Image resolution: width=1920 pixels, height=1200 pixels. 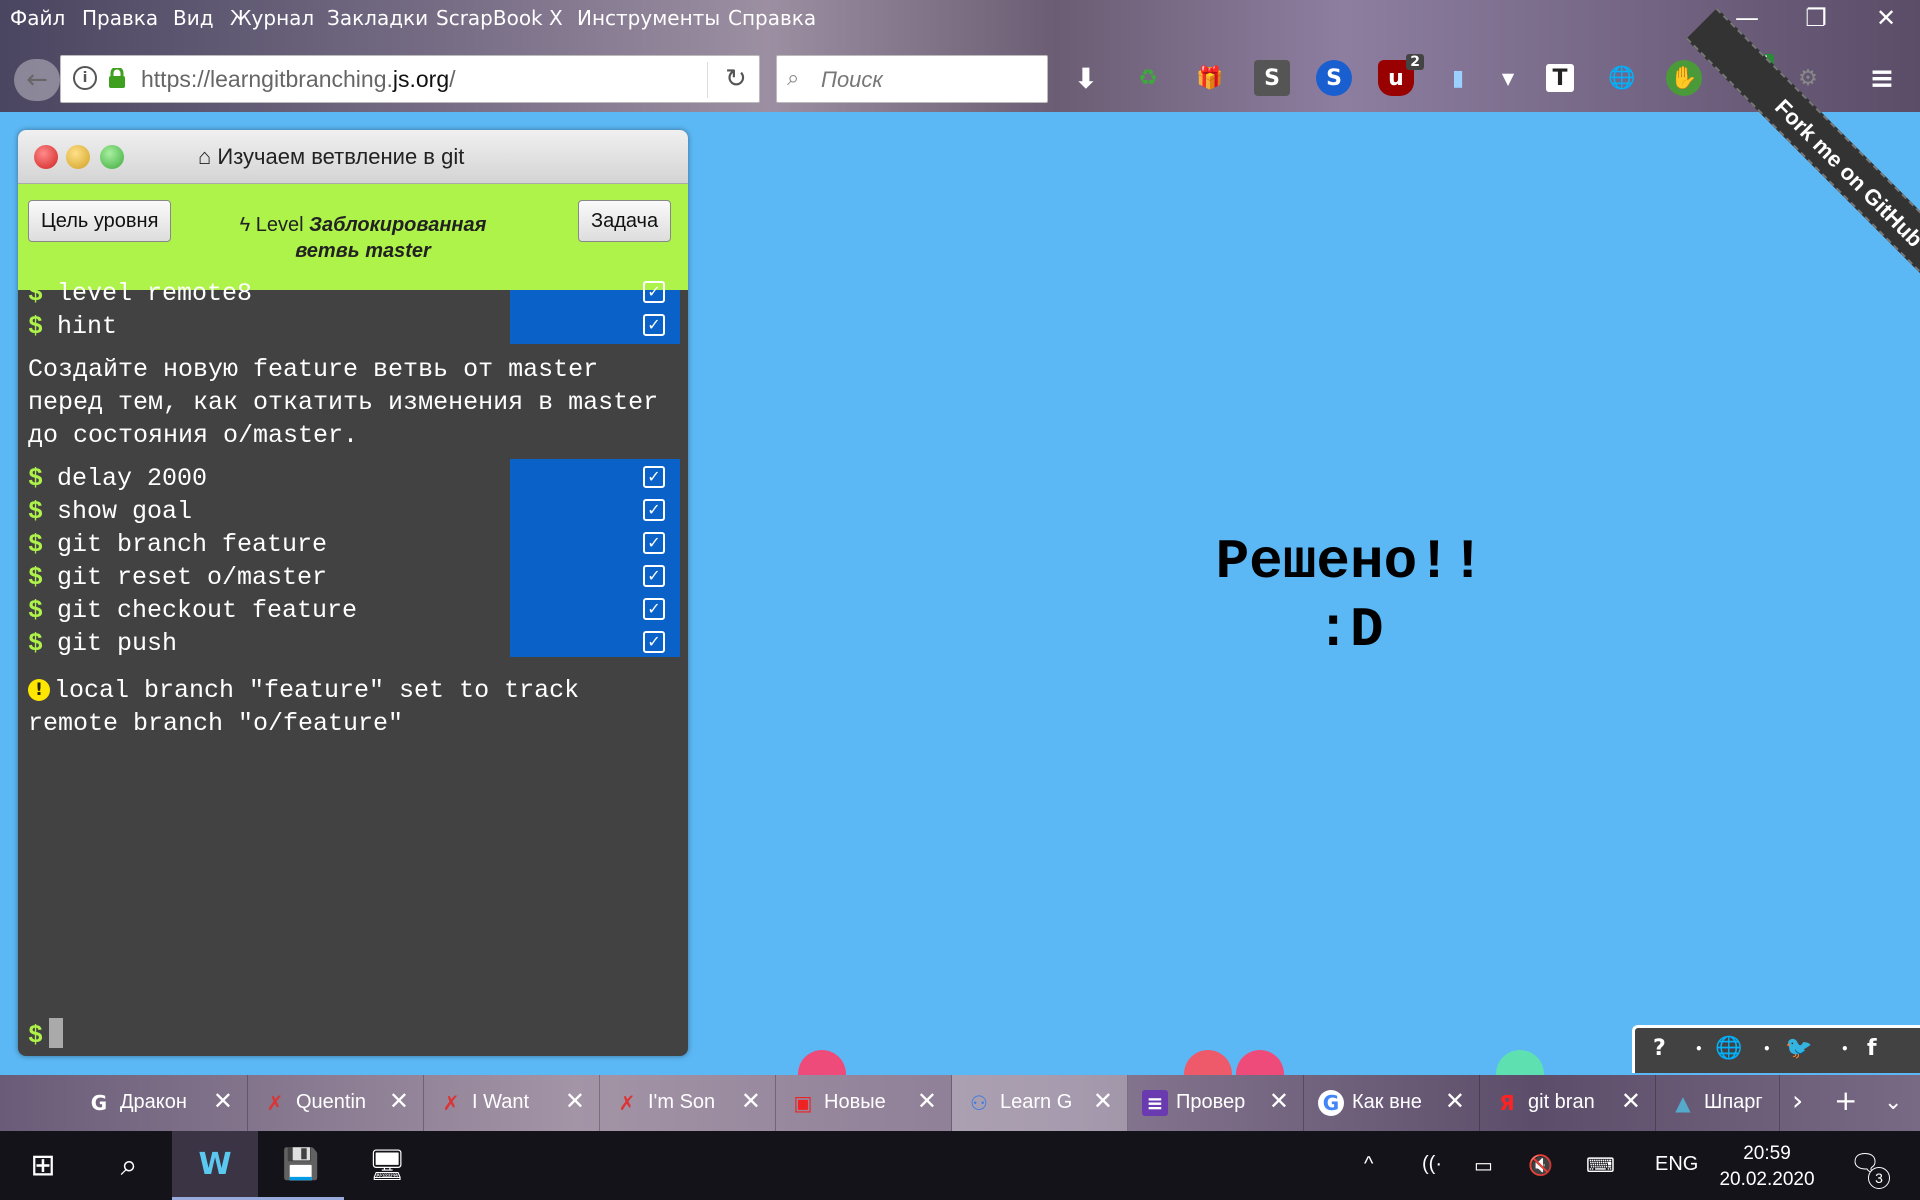 I want to click on reload-icon: ↻, so click(x=736, y=79).